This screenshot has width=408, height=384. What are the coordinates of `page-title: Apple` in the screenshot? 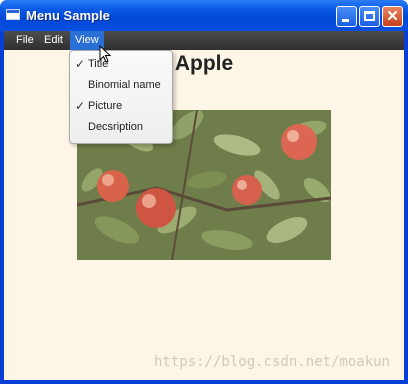 It's located at (204, 63).